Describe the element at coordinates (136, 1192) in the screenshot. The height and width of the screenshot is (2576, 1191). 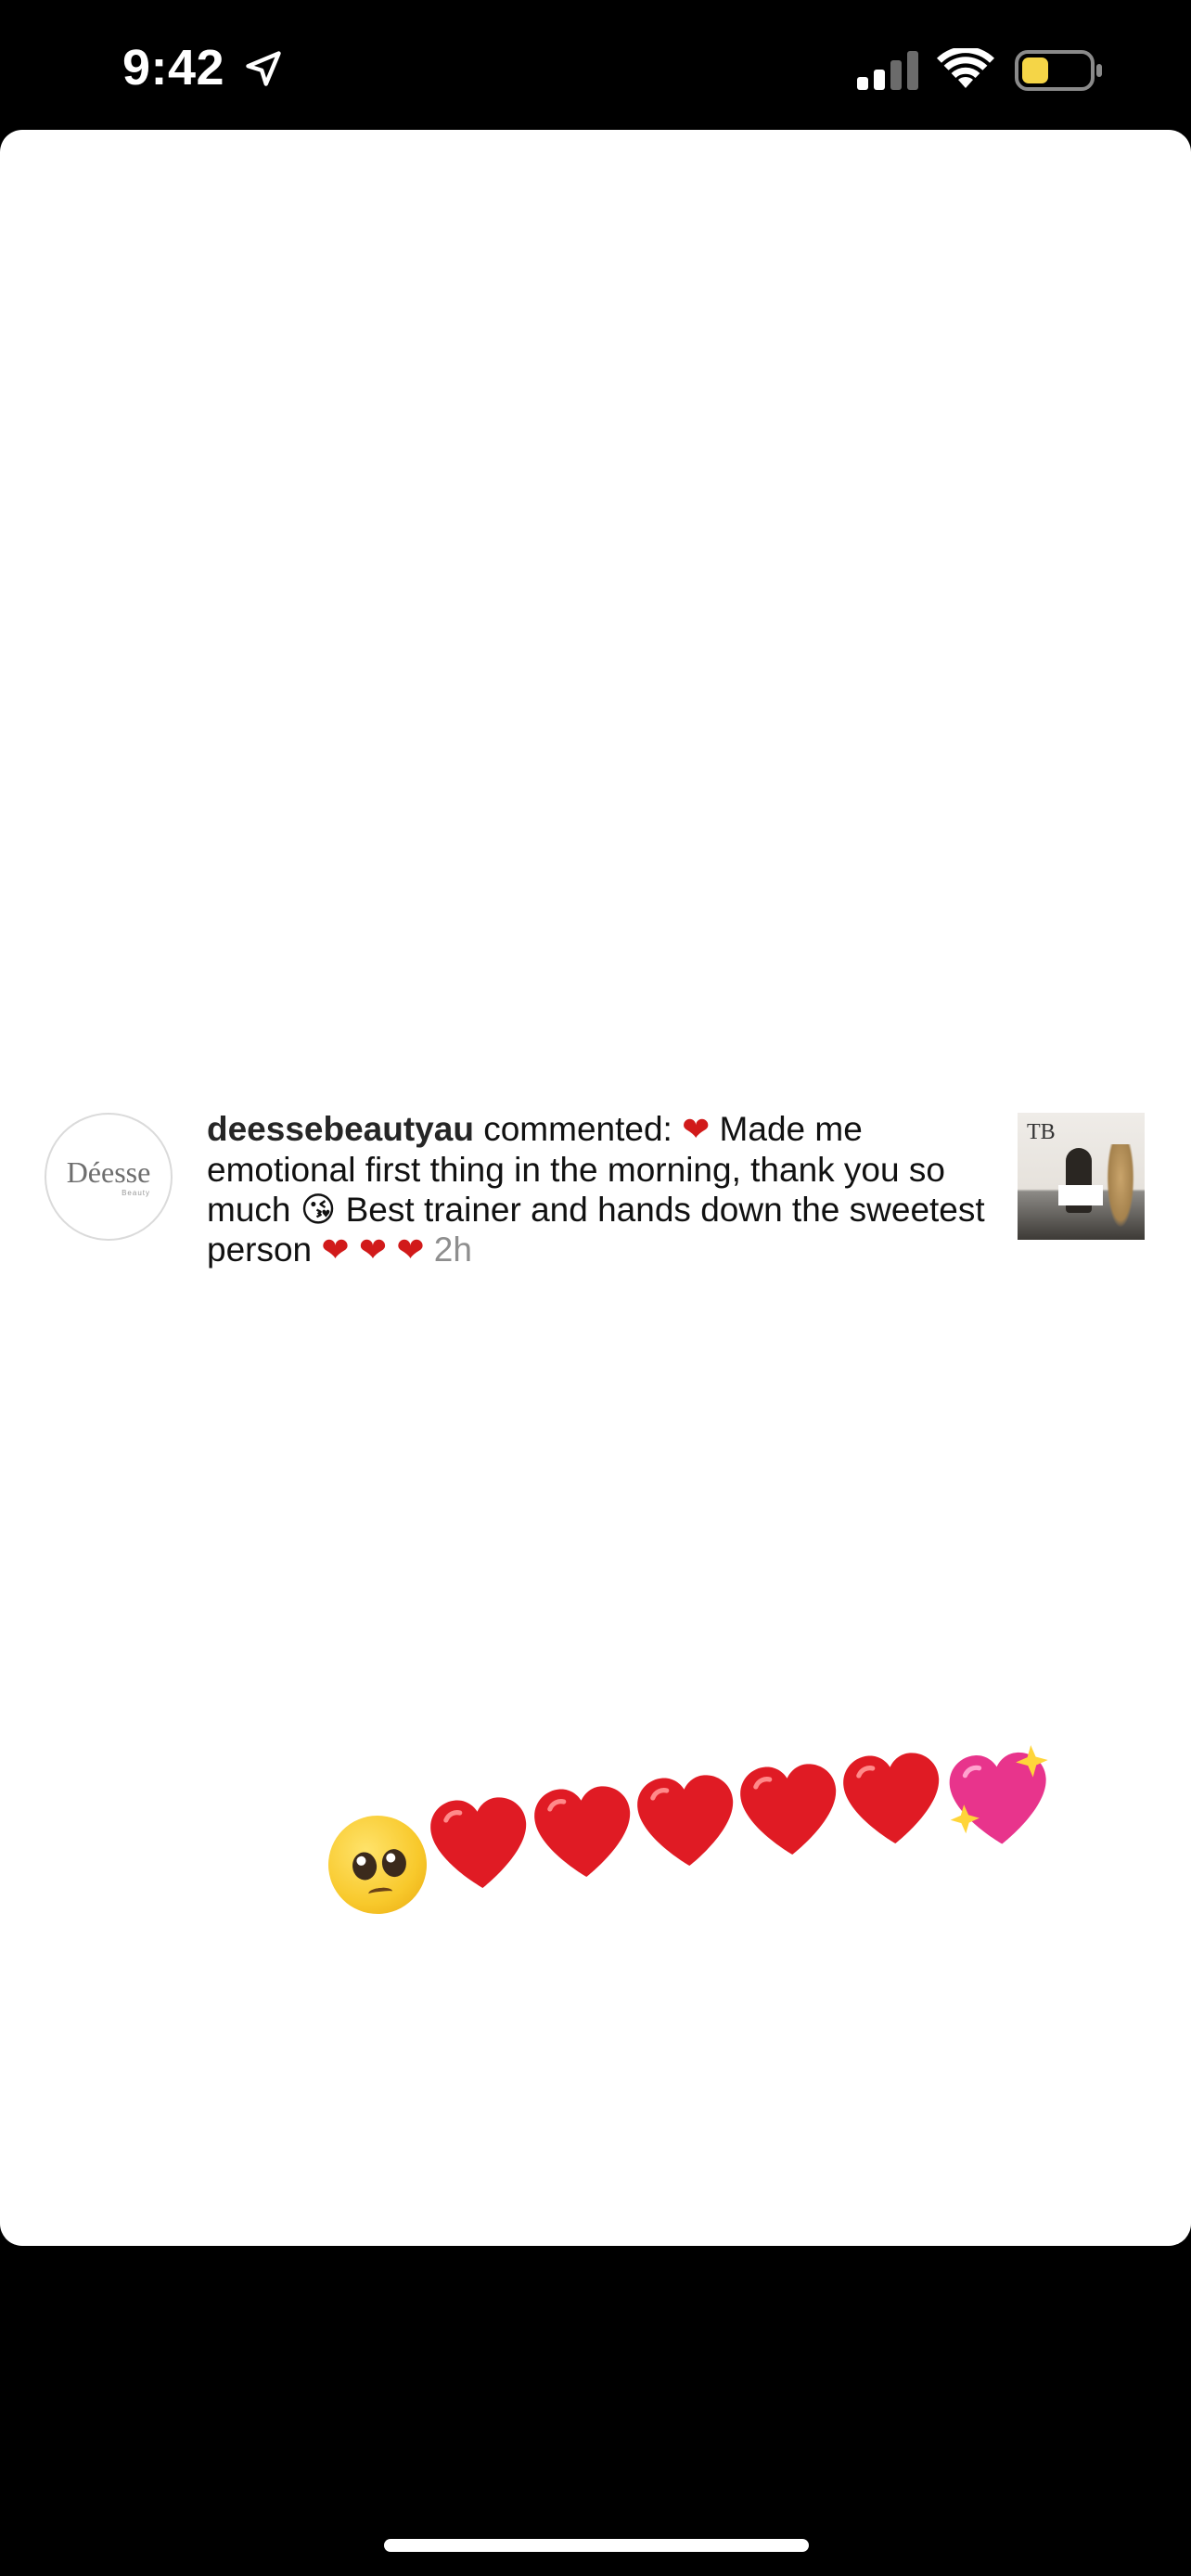
I see `avatar-sub-text: Beauty` at that location.